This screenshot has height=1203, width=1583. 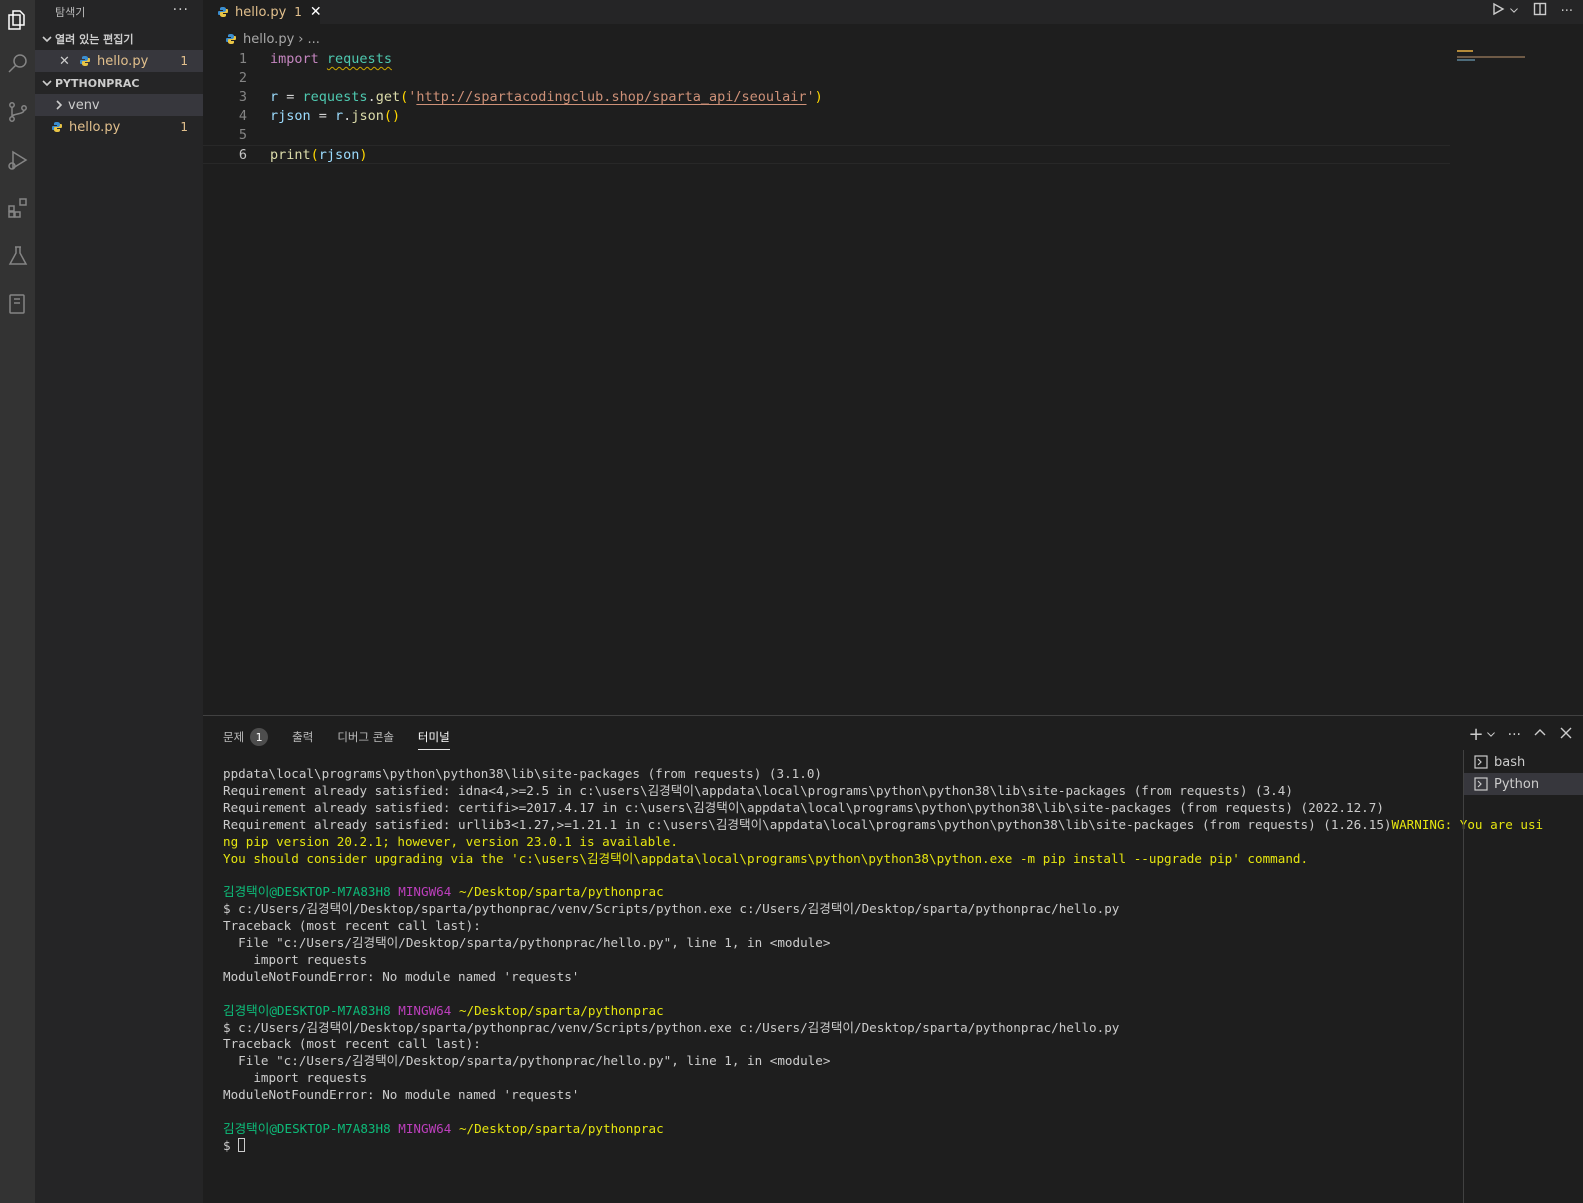 What do you see at coordinates (826, 59) in the screenshot?
I see `code-line: 1 import requests` at bounding box center [826, 59].